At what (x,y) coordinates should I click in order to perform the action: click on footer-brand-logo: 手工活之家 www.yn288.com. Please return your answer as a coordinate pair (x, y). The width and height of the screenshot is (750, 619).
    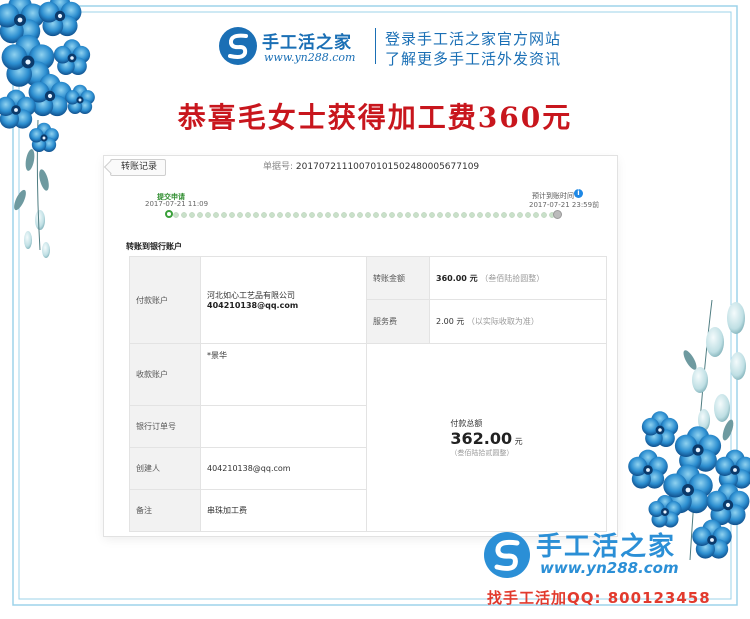
    Looking at the image, I should click on (597, 556).